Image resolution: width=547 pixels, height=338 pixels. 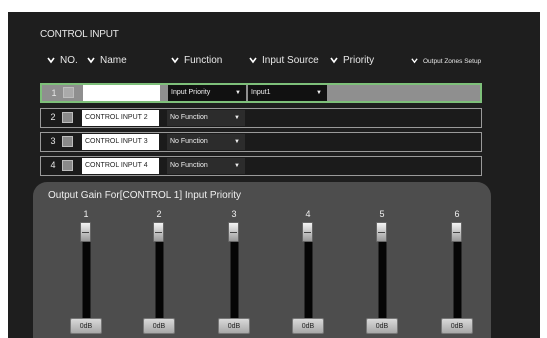 I want to click on header-no: NO., so click(x=62, y=60).